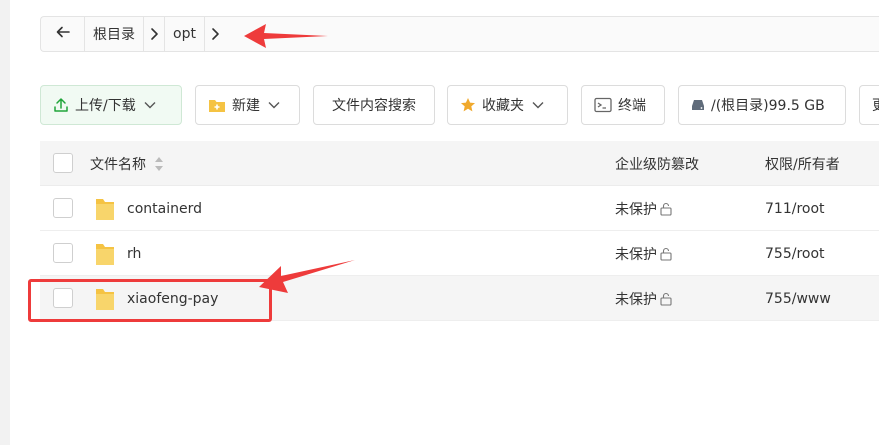  I want to click on disk-icon, so click(698, 105).